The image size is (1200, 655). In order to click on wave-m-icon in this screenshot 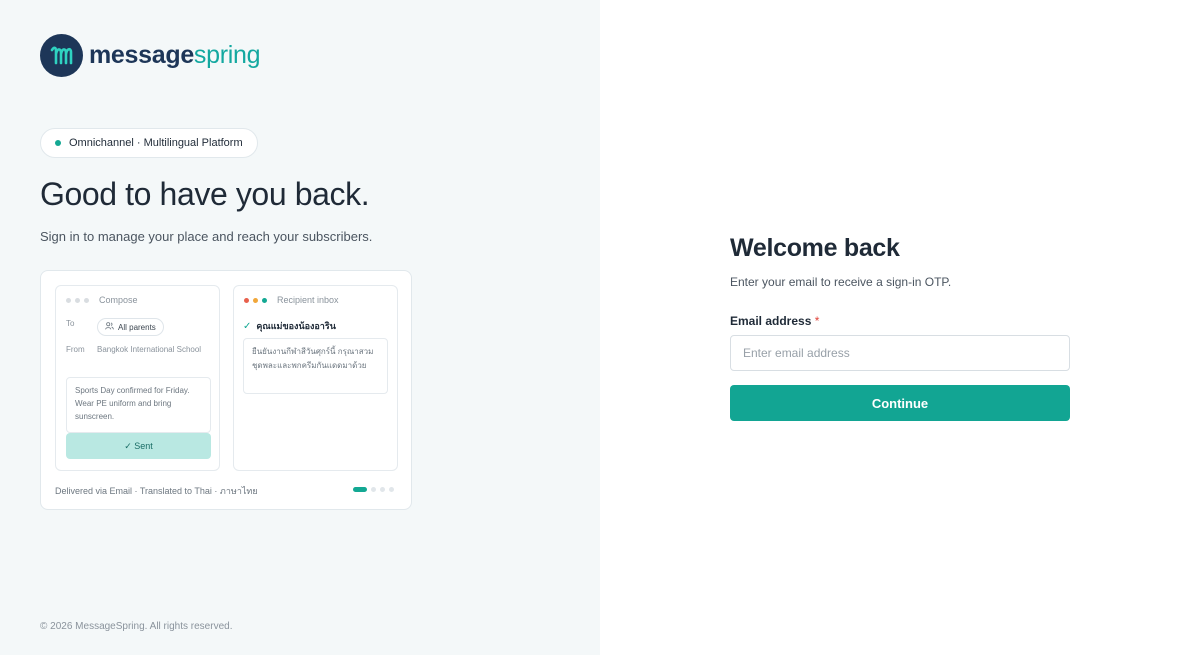, I will do `click(61, 55)`.